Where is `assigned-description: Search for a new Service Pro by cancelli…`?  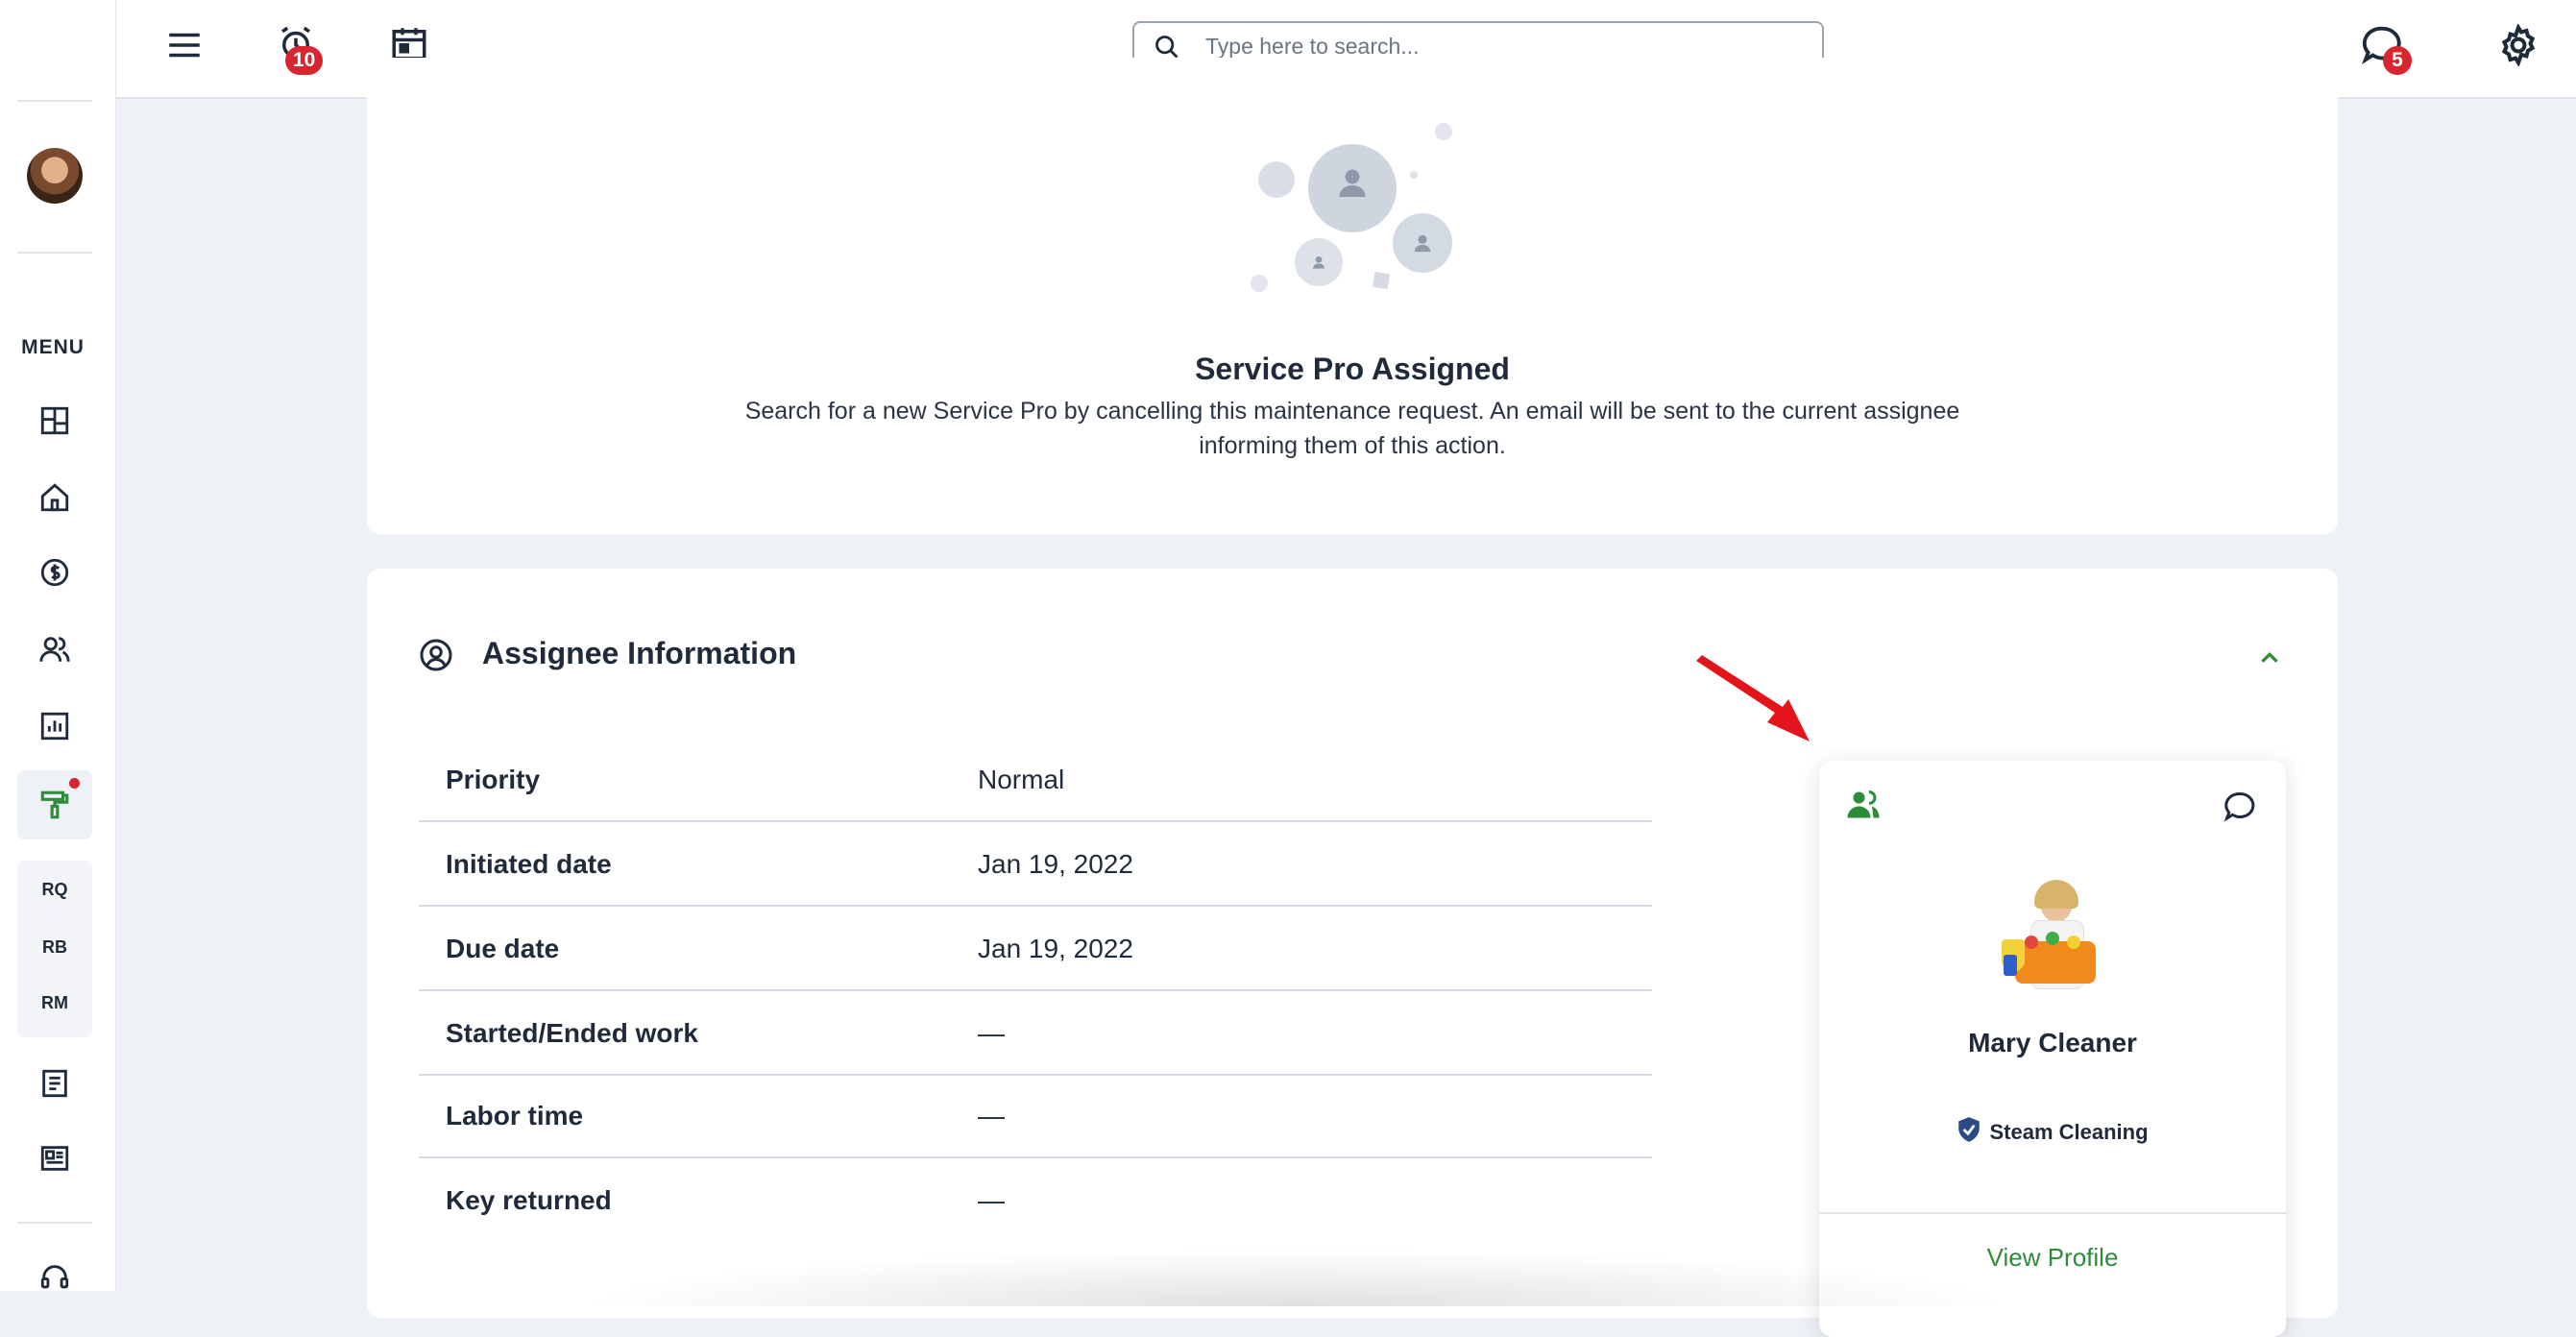 assigned-description: Search for a new Service Pro by cancelli… is located at coordinates (1352, 428).